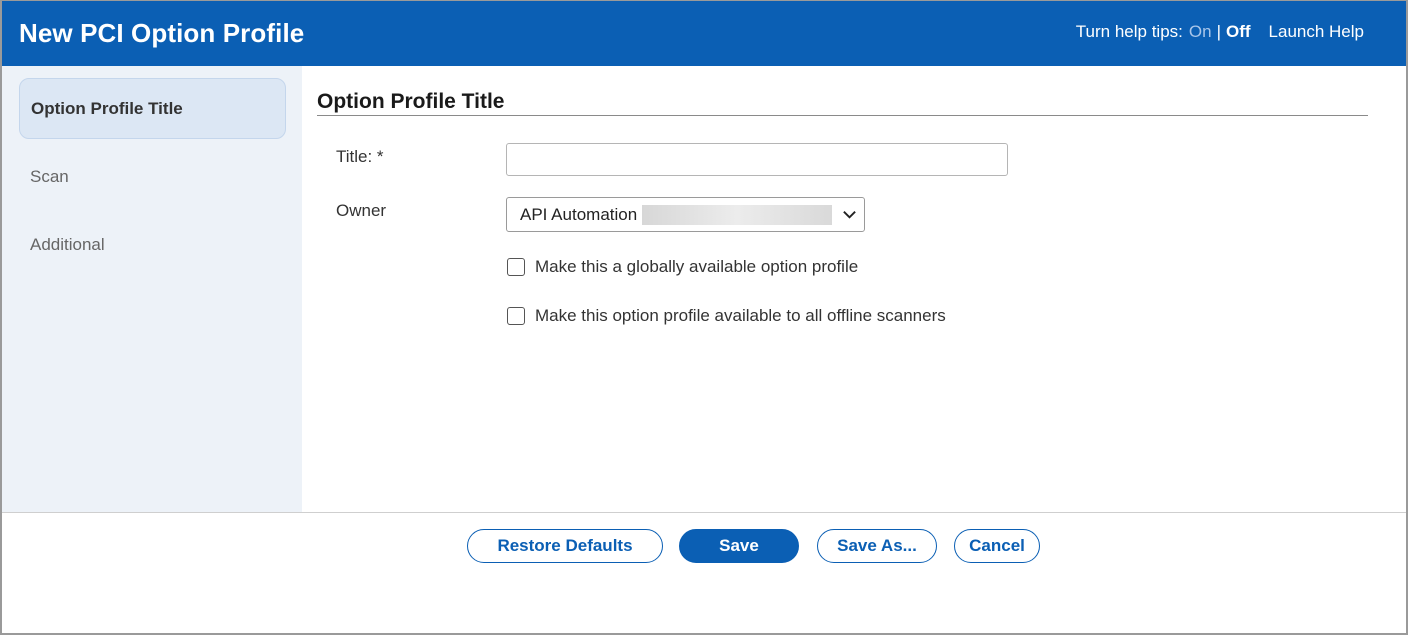  Describe the element at coordinates (361, 210) in the screenshot. I see `owner-label: Owner` at that location.